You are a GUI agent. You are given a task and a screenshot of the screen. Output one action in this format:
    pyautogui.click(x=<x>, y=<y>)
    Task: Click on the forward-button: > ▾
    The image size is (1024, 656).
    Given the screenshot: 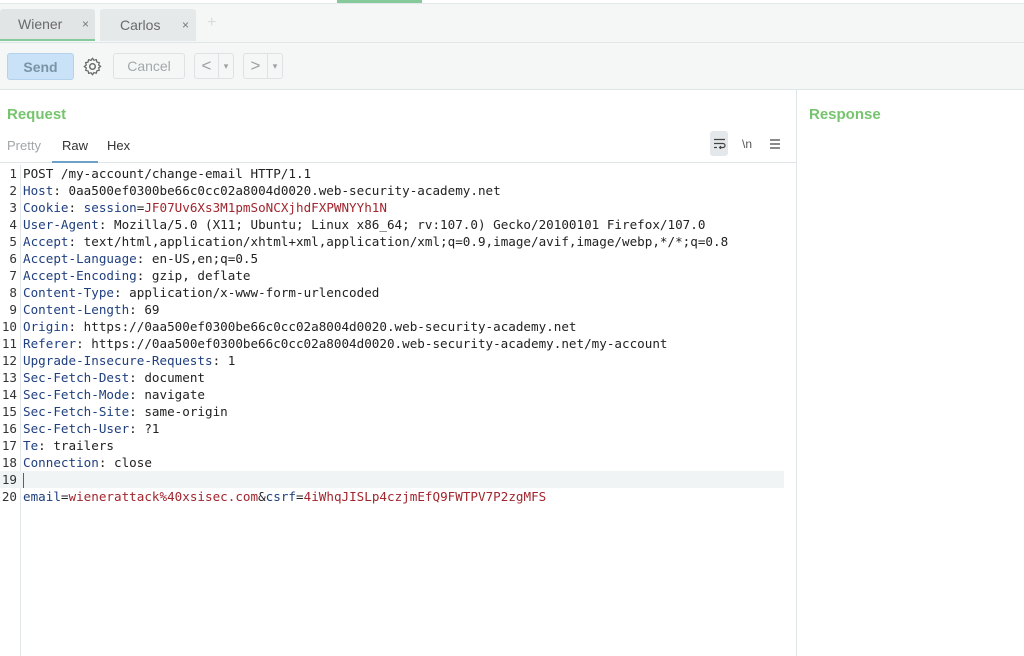 What is the action you would take?
    pyautogui.click(x=263, y=66)
    